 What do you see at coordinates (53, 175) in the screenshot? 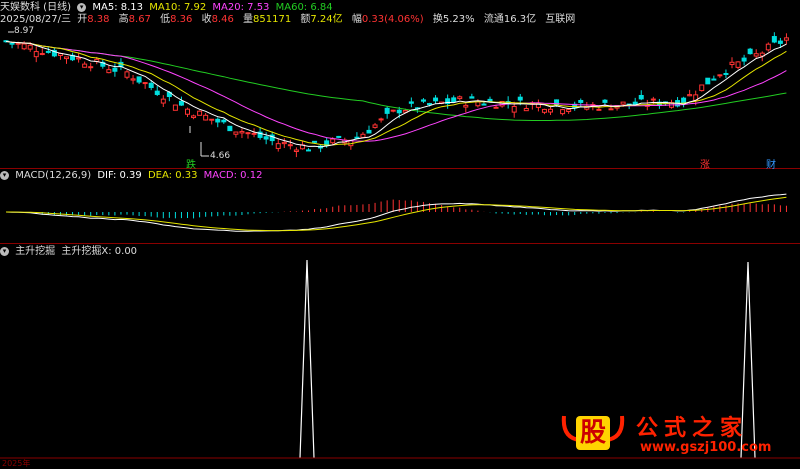
I see `macd-title: MACD(12,26,9)` at bounding box center [53, 175].